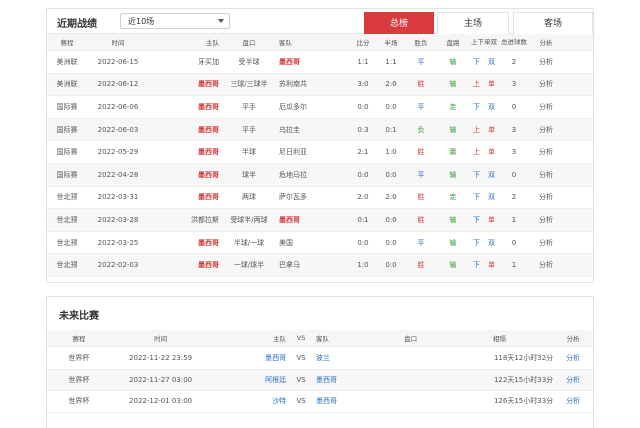  Describe the element at coordinates (314, 197) in the screenshot. I see `away-team-cell: 萨尔瓦多` at that location.